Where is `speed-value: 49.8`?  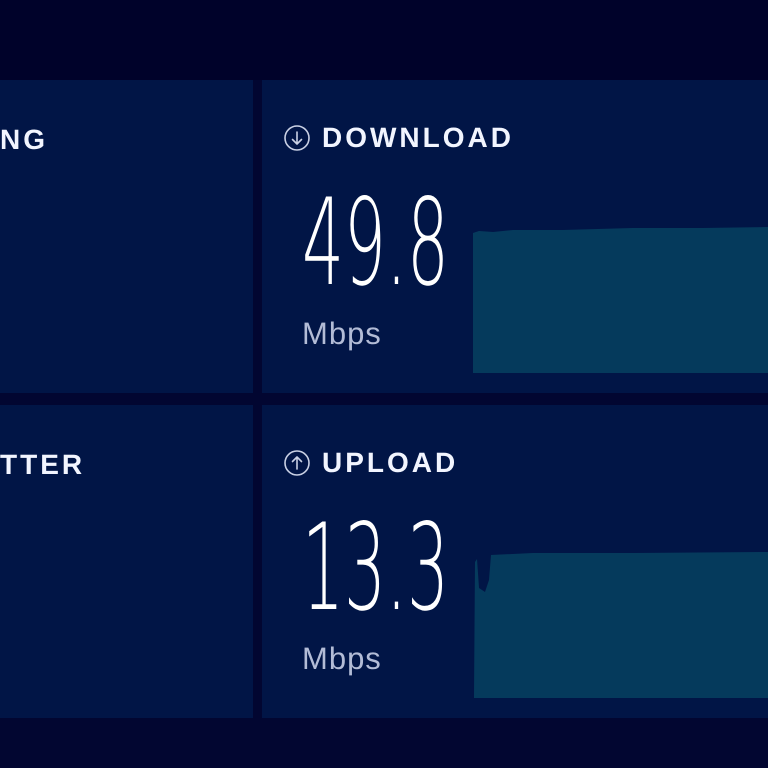 speed-value: 49.8 is located at coordinates (375, 244).